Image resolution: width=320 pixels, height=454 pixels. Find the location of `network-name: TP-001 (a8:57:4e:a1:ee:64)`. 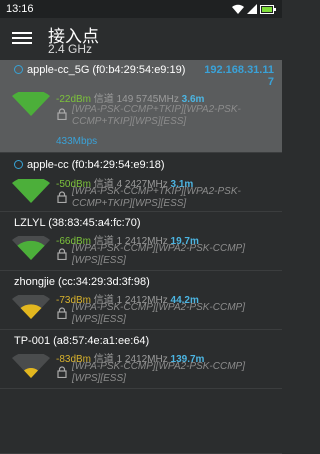

network-name: TP-001 (a8:57:4e:a1:ee:64) is located at coordinates (82, 341).